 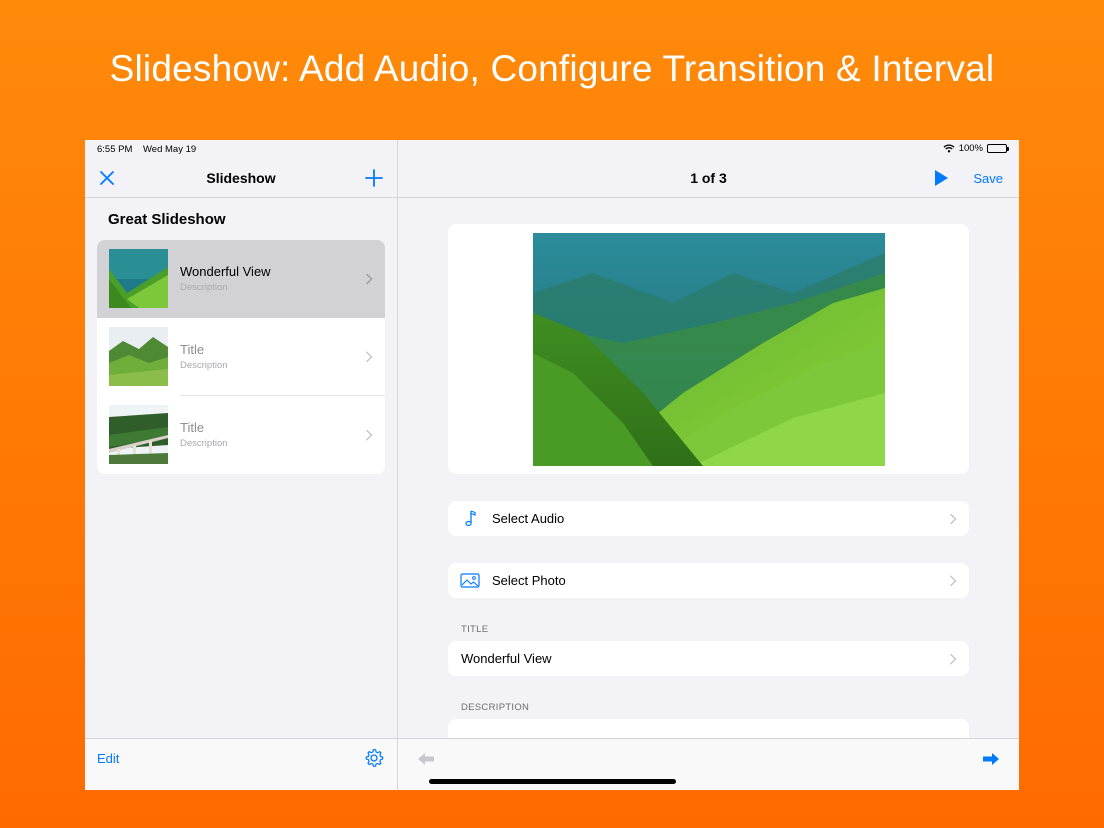 What do you see at coordinates (241, 764) in the screenshot?
I see `sidebar-toolbar: Edit` at bounding box center [241, 764].